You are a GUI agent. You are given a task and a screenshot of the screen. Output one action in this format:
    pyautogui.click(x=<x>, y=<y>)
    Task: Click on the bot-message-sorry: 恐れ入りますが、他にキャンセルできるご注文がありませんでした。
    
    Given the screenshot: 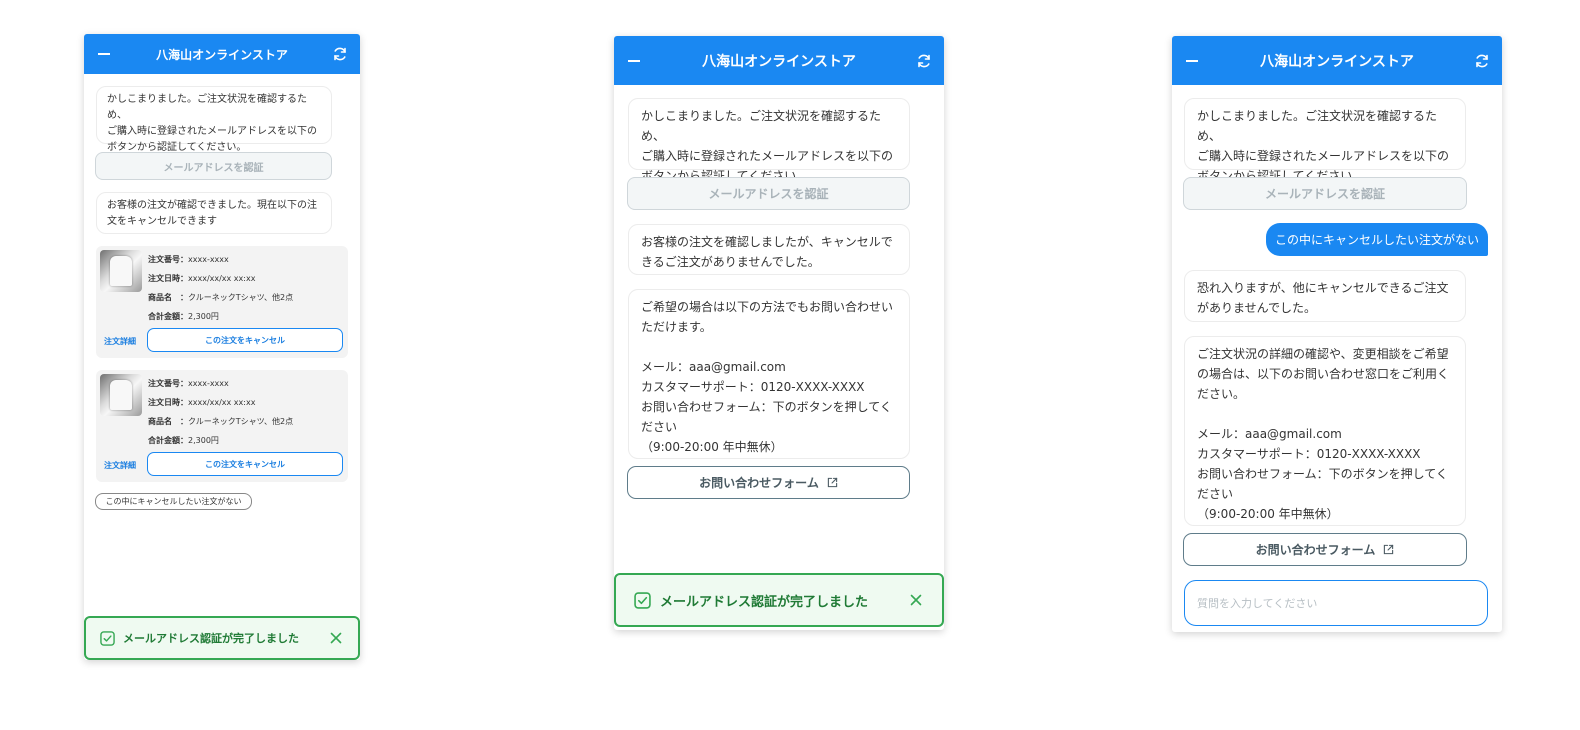 What is the action you would take?
    pyautogui.click(x=1325, y=296)
    